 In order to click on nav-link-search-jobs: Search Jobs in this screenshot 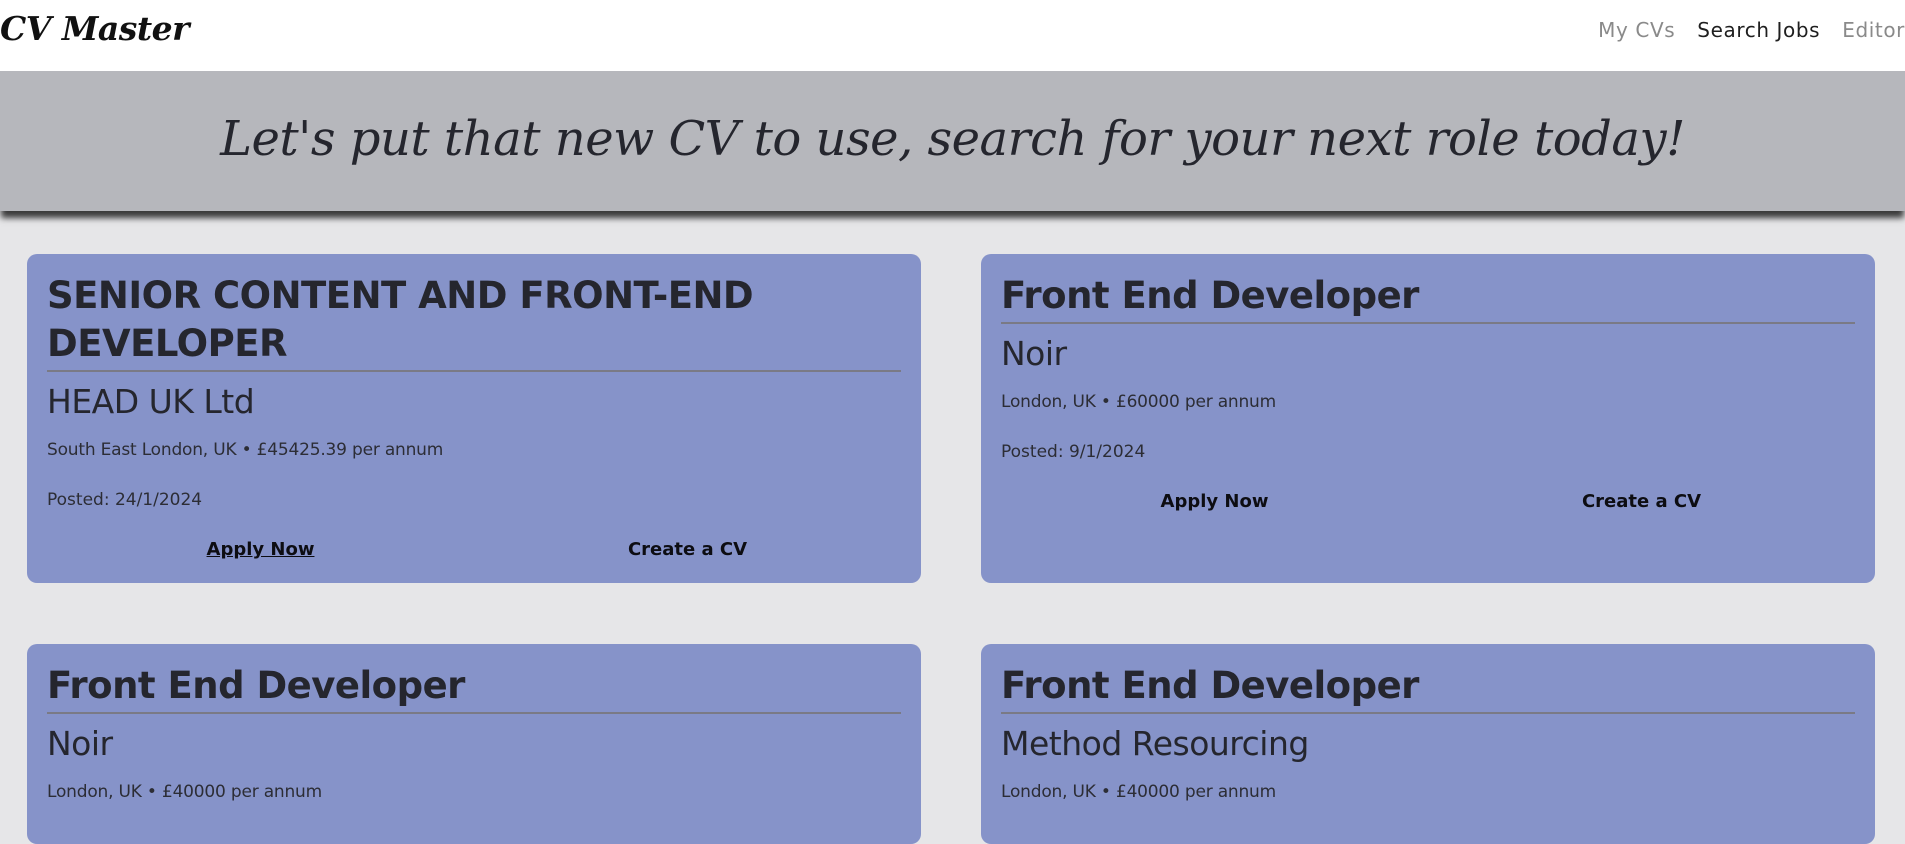, I will do `click(1758, 30)`.